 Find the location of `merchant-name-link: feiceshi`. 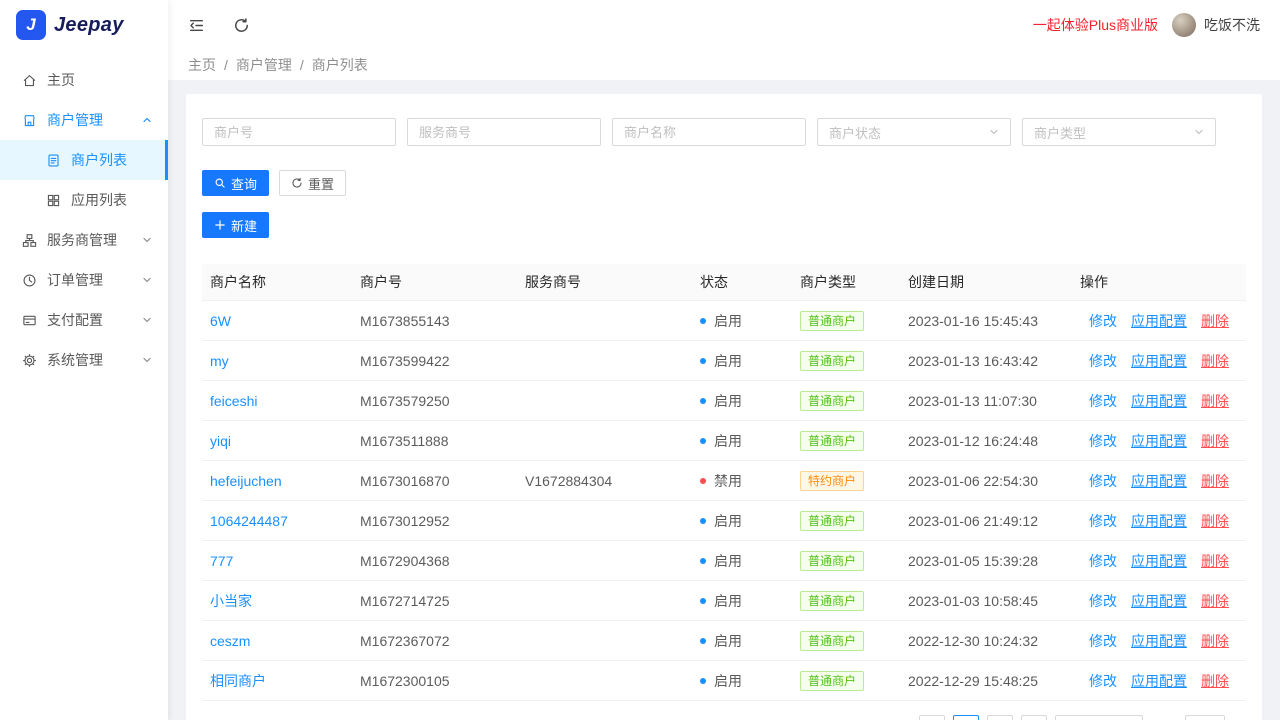

merchant-name-link: feiceshi is located at coordinates (233, 401).